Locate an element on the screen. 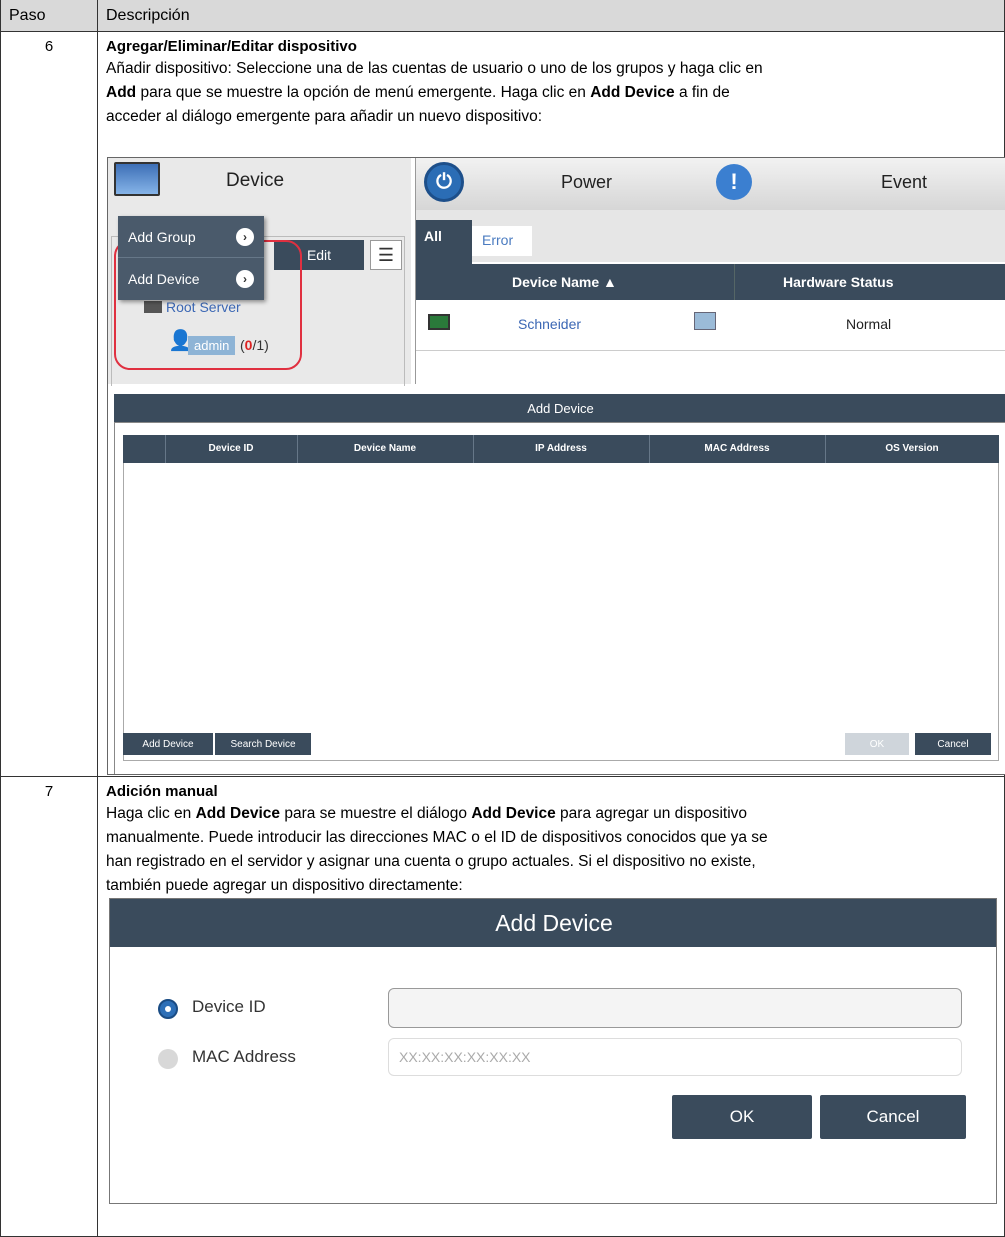 The image size is (1005, 1237). device-table-header: Device Name ▲ Hardware Status is located at coordinates (710, 282).